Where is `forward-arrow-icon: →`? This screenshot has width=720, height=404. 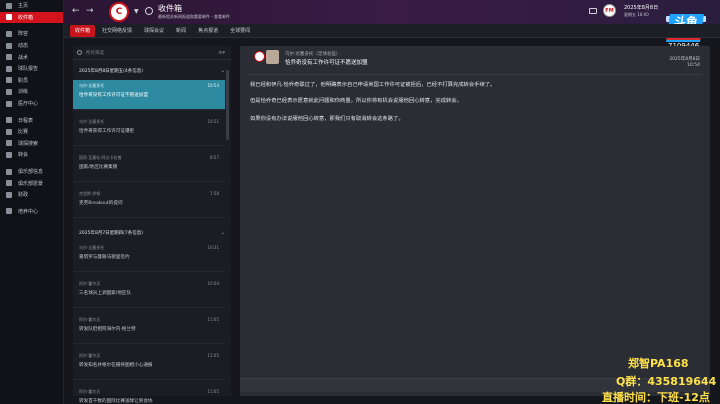 forward-arrow-icon: → is located at coordinates (90, 11).